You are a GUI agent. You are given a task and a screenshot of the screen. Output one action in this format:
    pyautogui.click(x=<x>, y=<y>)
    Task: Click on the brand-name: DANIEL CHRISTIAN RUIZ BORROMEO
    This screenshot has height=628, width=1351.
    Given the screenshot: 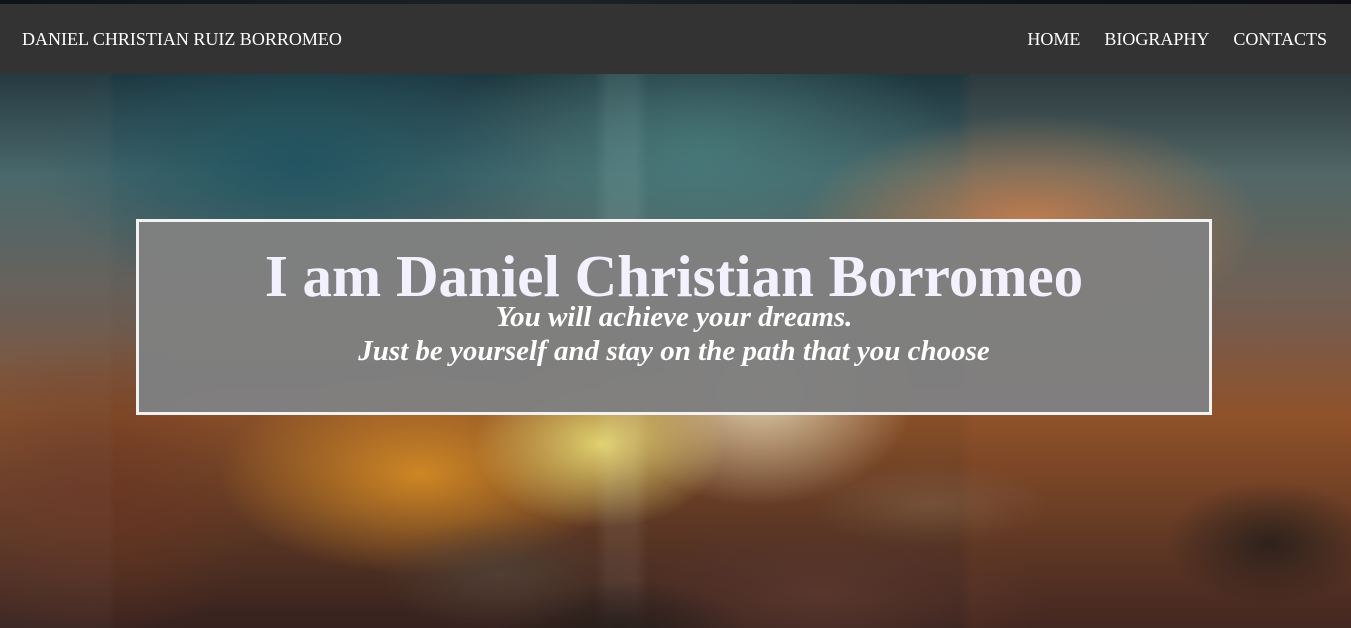 What is the action you would take?
    pyautogui.click(x=182, y=39)
    